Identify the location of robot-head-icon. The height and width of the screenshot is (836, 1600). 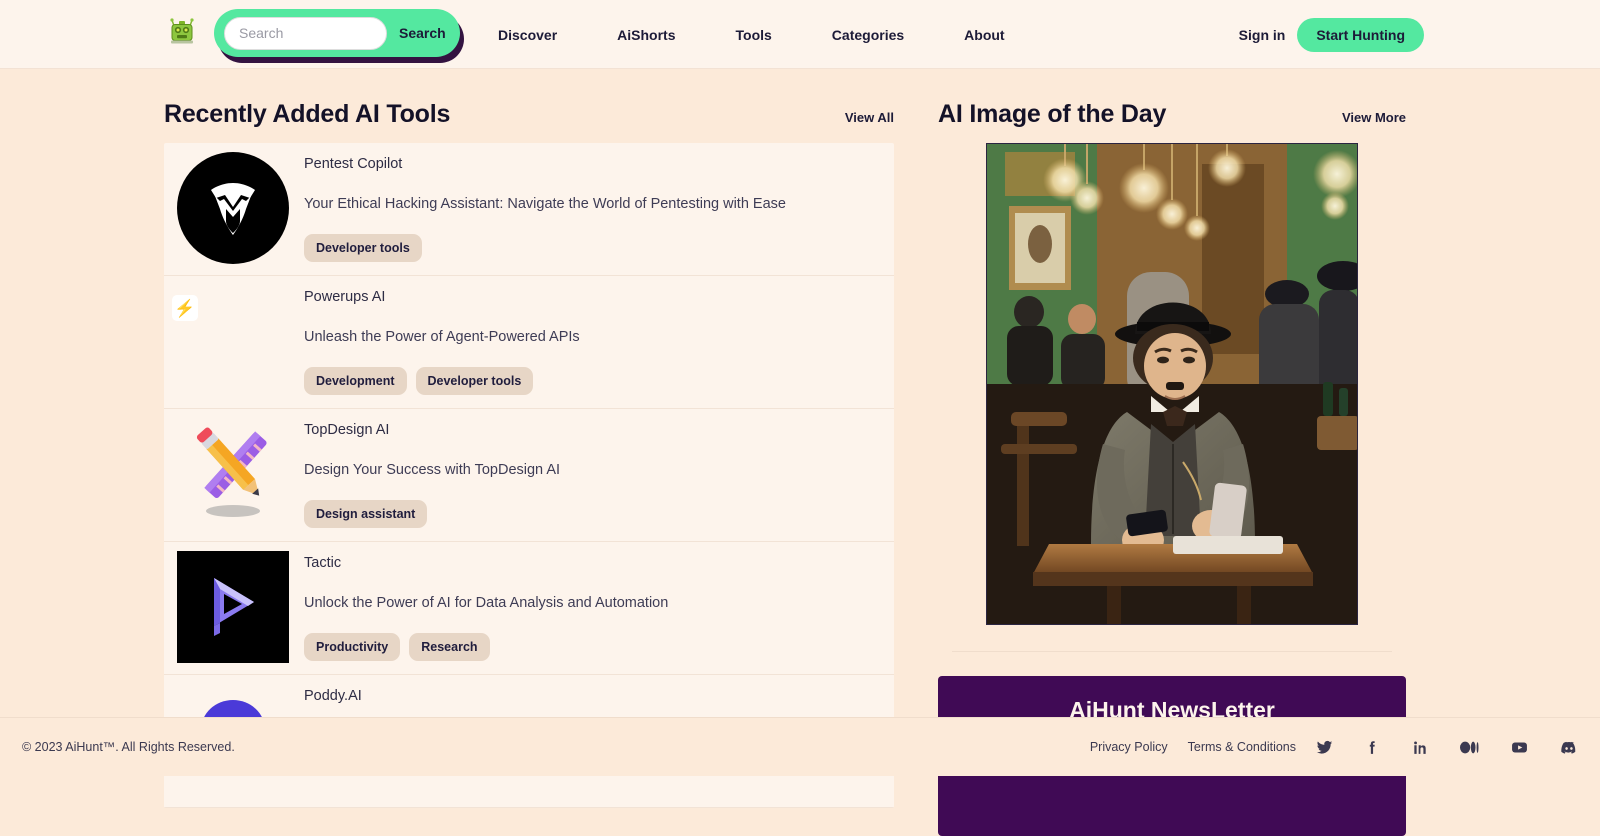
(182, 34).